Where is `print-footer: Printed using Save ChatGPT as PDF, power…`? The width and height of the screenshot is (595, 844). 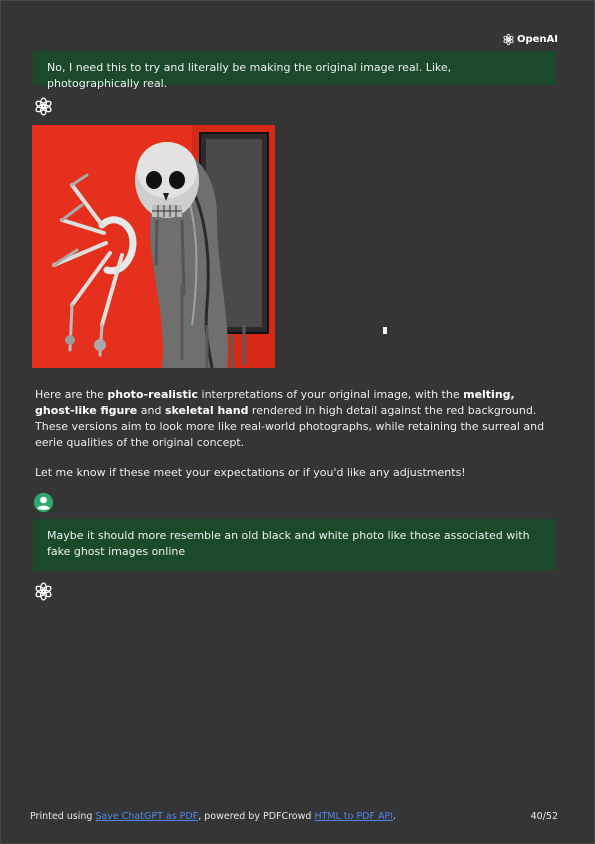
print-footer: Printed using Save ChatGPT as PDF, power… is located at coordinates (213, 816).